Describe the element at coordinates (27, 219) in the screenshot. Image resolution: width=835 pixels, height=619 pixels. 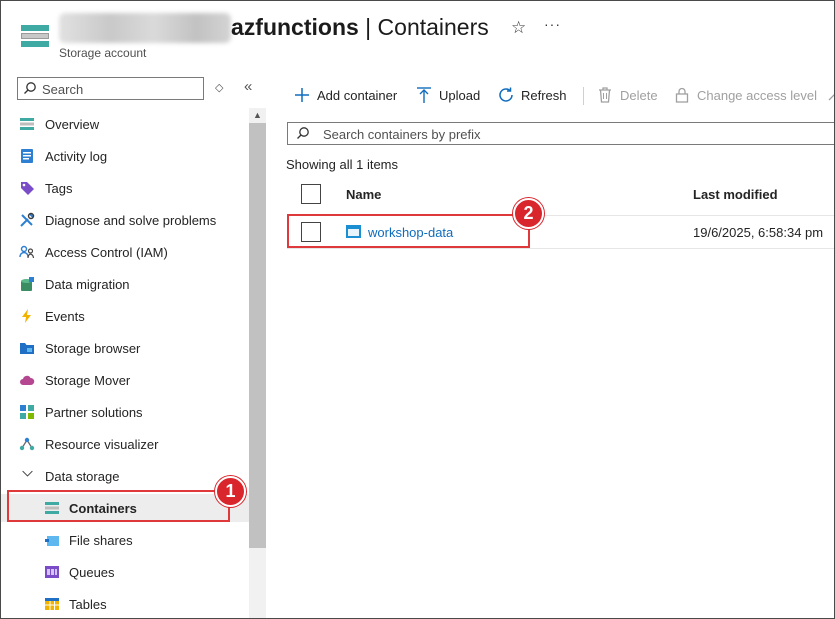
I see `wrench-icon` at that location.